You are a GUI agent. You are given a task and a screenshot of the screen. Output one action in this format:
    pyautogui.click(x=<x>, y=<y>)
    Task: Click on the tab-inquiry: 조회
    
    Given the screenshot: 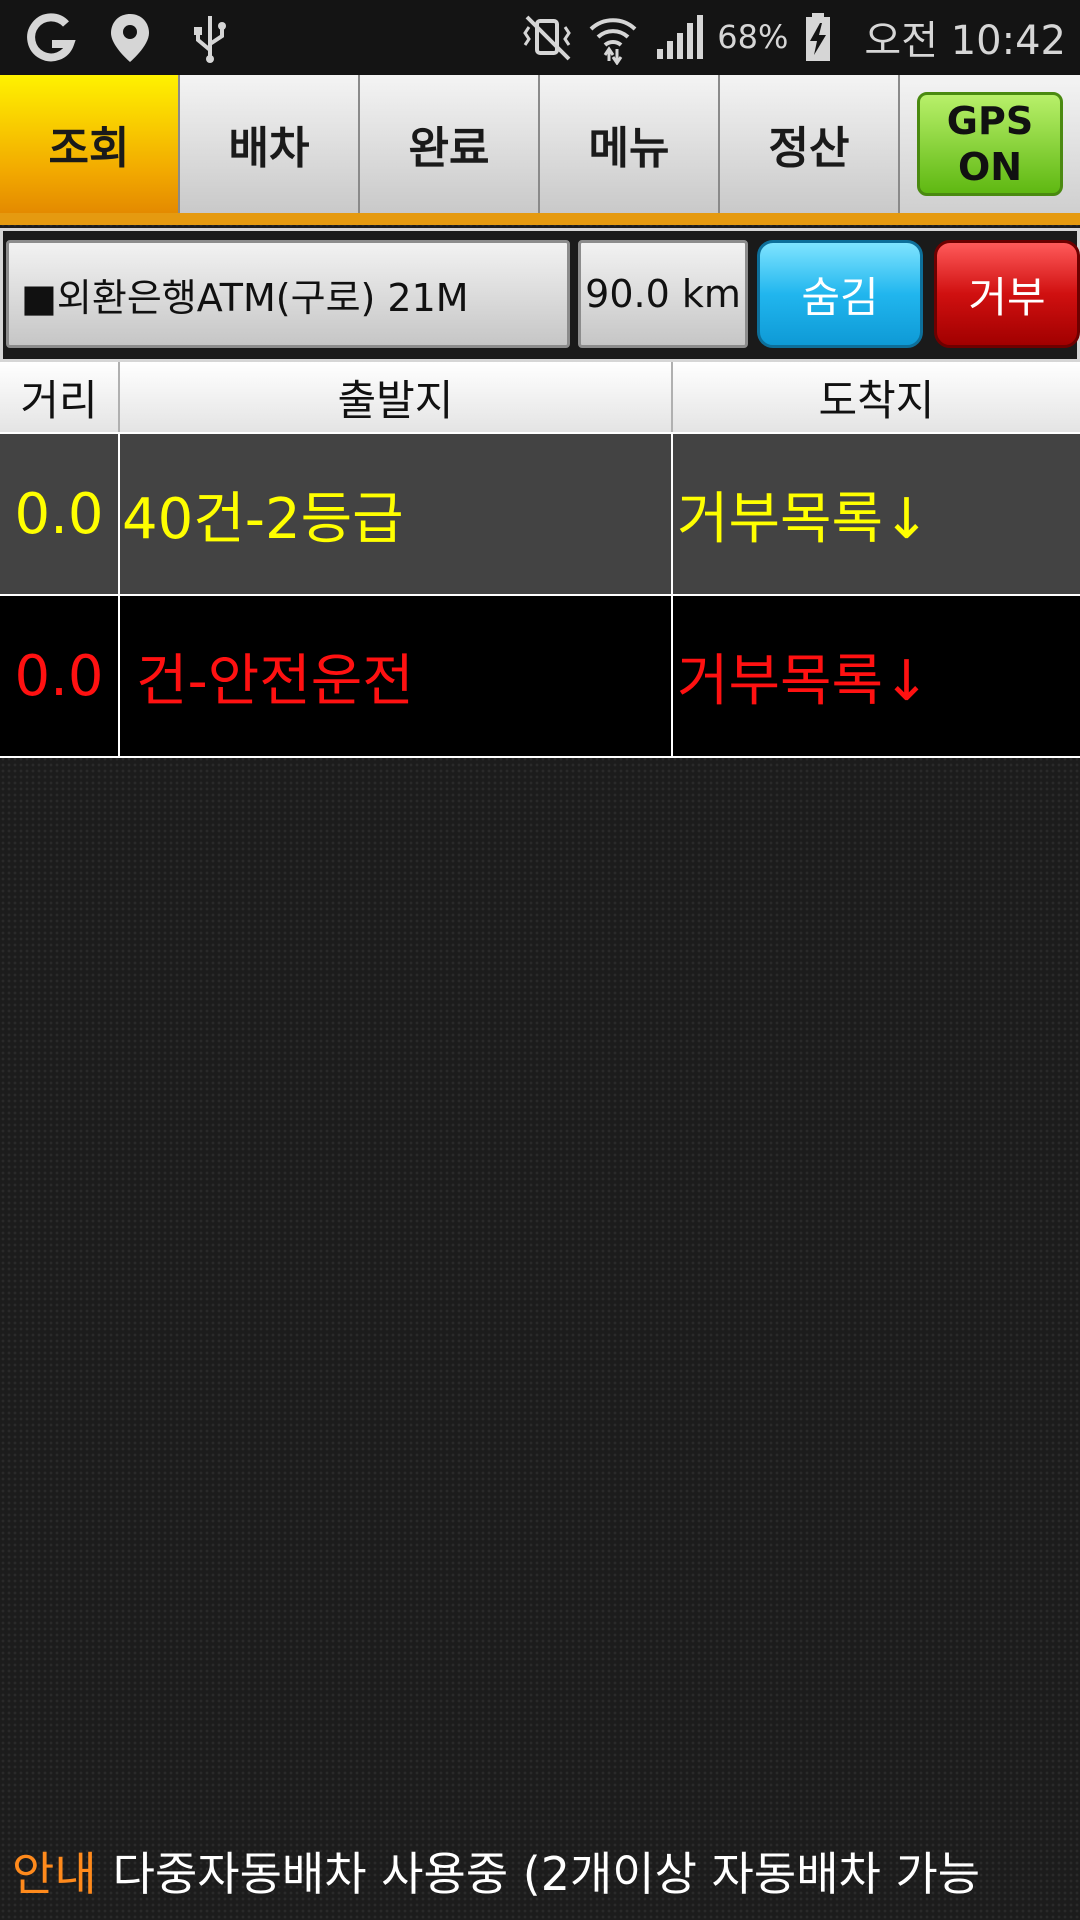 What is the action you would take?
    pyautogui.click(x=90, y=144)
    